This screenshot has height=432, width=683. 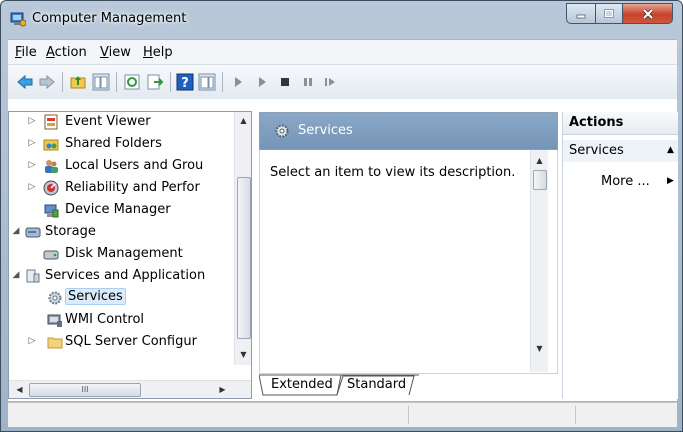 I want to click on resume-service-icon, so click(x=330, y=82).